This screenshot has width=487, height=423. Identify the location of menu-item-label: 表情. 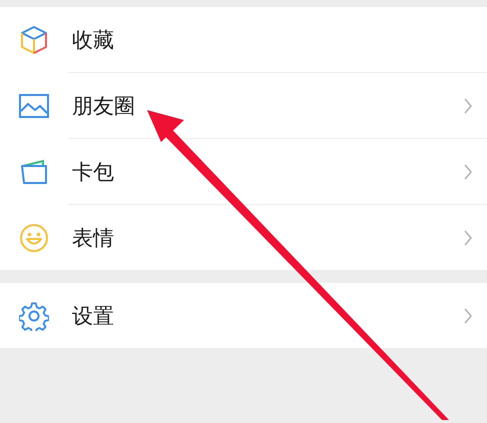
(265, 238).